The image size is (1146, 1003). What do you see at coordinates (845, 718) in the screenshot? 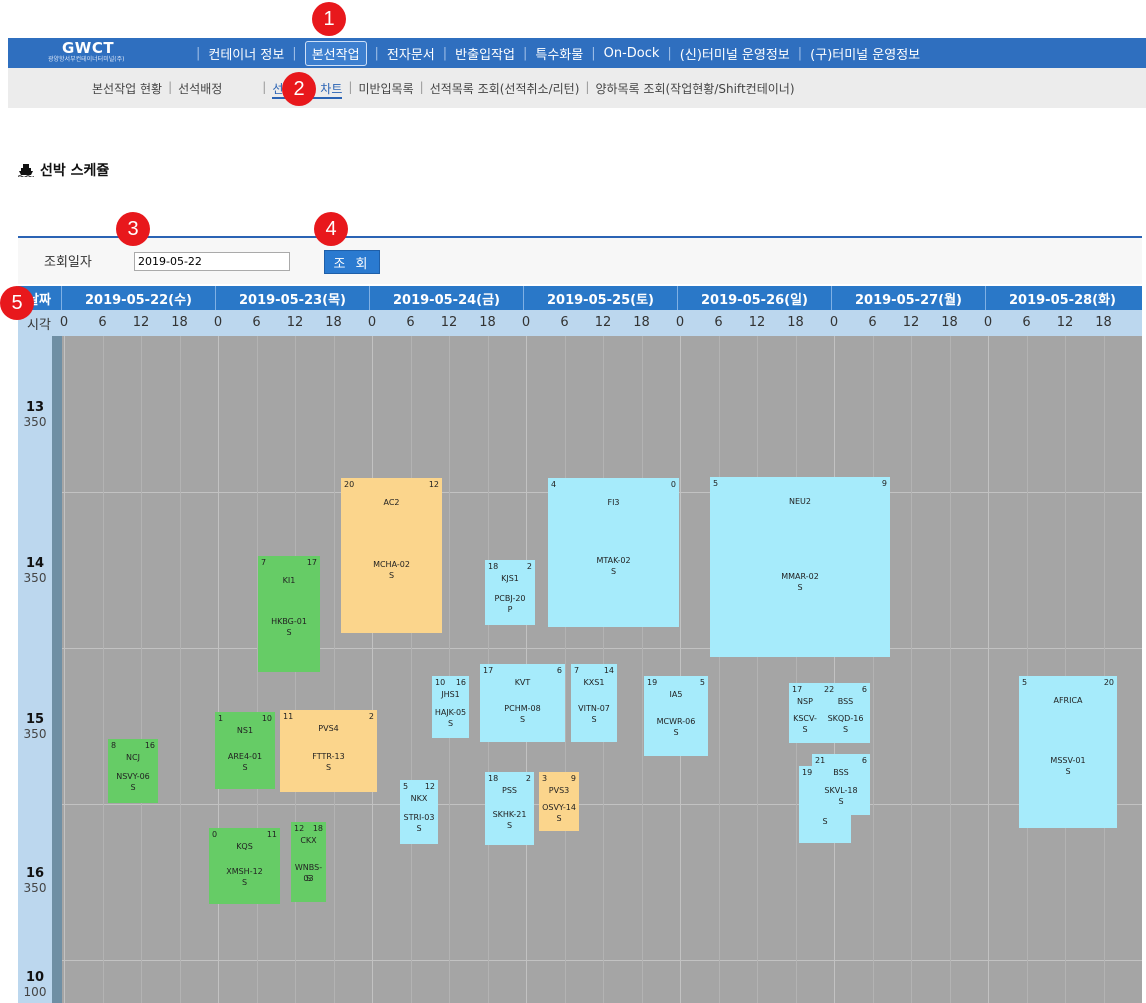
I see `vessel-voyage: SKQD-16` at bounding box center [845, 718].